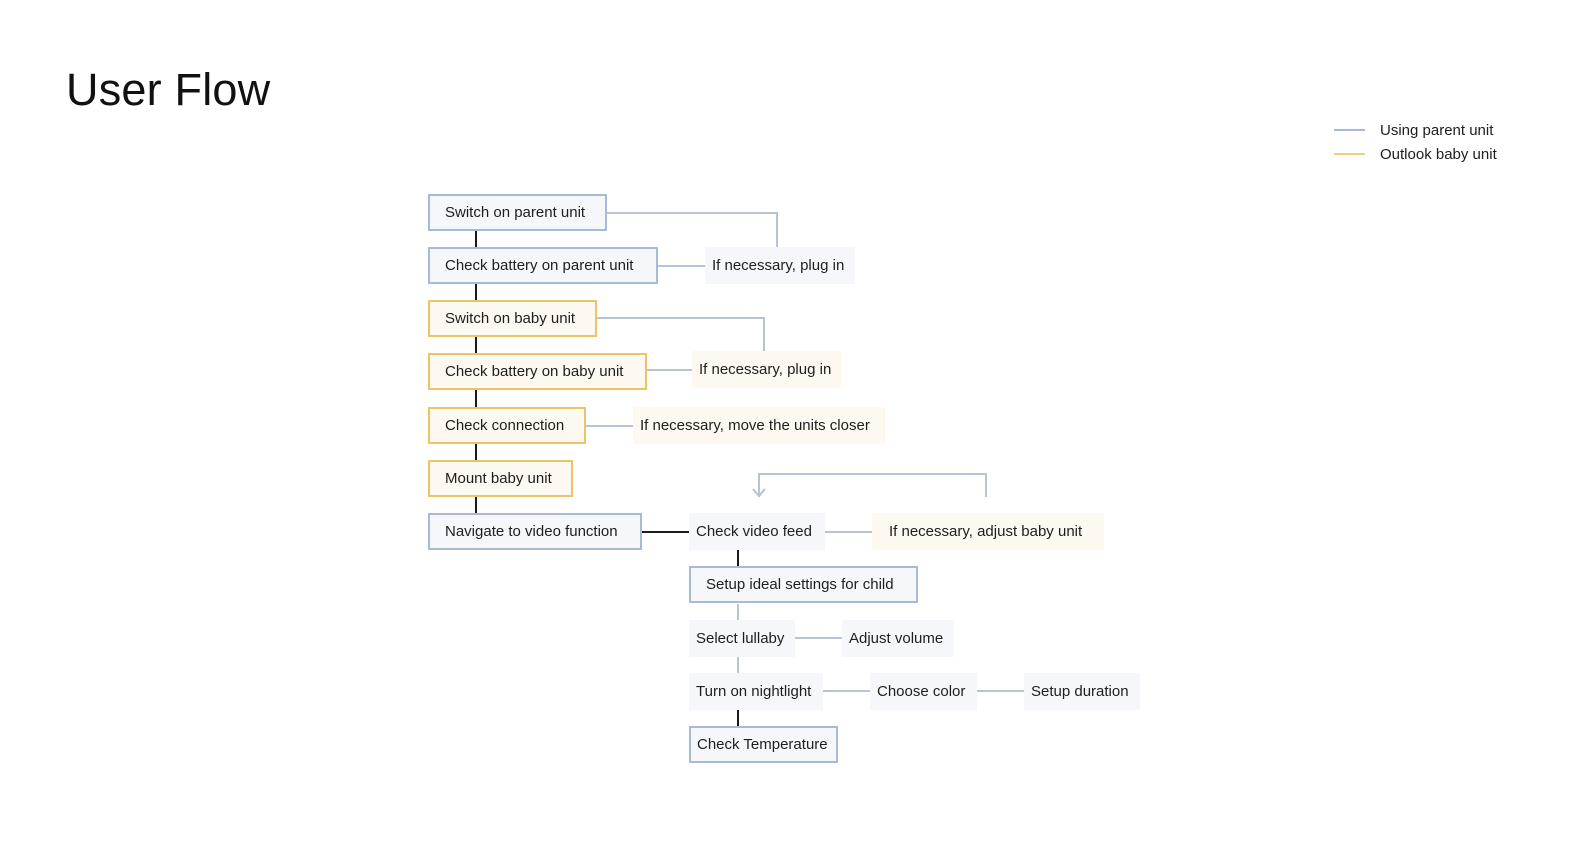 This screenshot has width=1592, height=842. I want to click on node-move-units-closer: If necessary, move the units closer, so click(759, 425).